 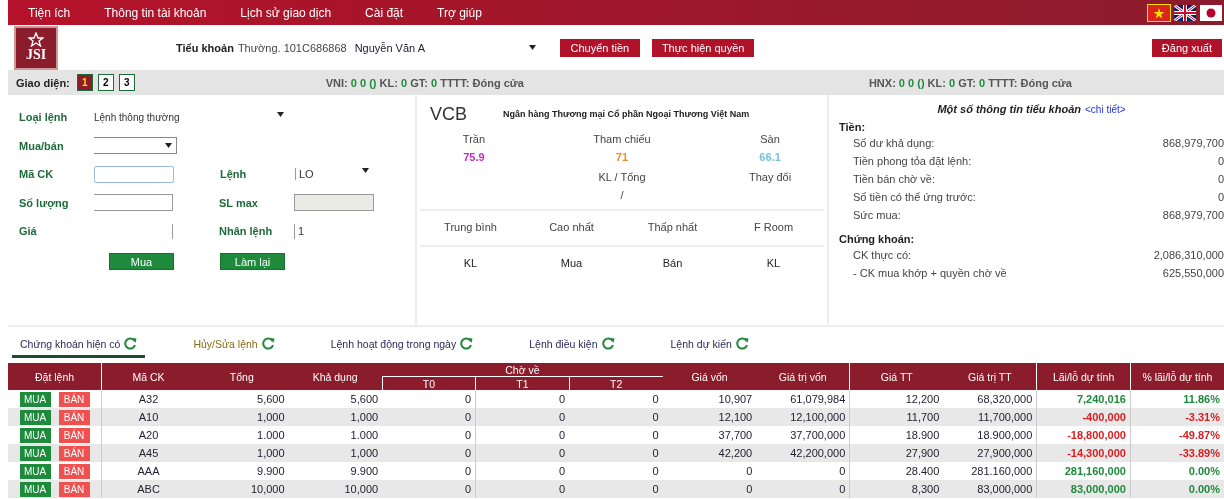 What do you see at coordinates (335, 471) in the screenshot?
I see `table-cell: 9.900` at bounding box center [335, 471].